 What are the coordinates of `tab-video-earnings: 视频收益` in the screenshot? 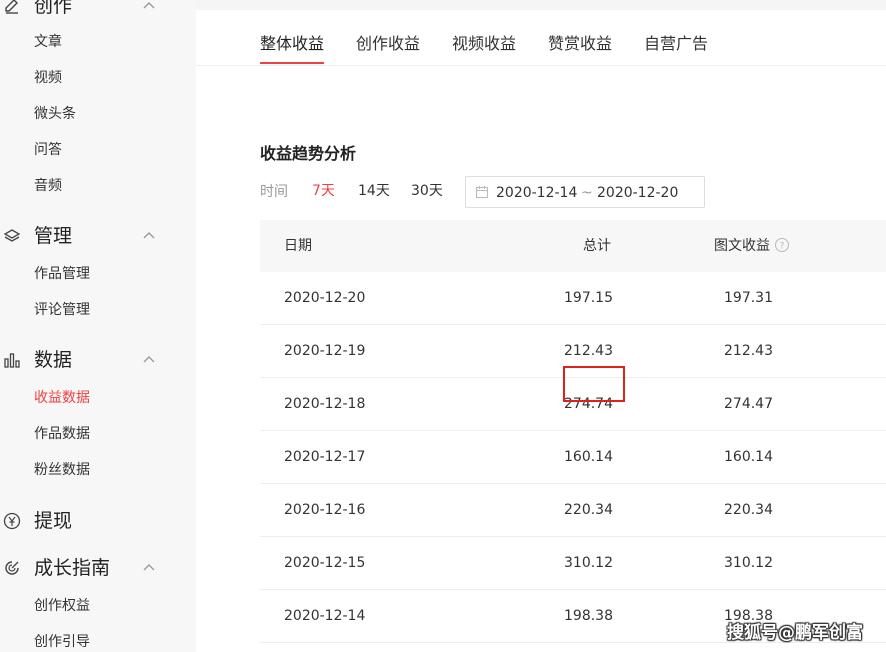 It's located at (484, 44).